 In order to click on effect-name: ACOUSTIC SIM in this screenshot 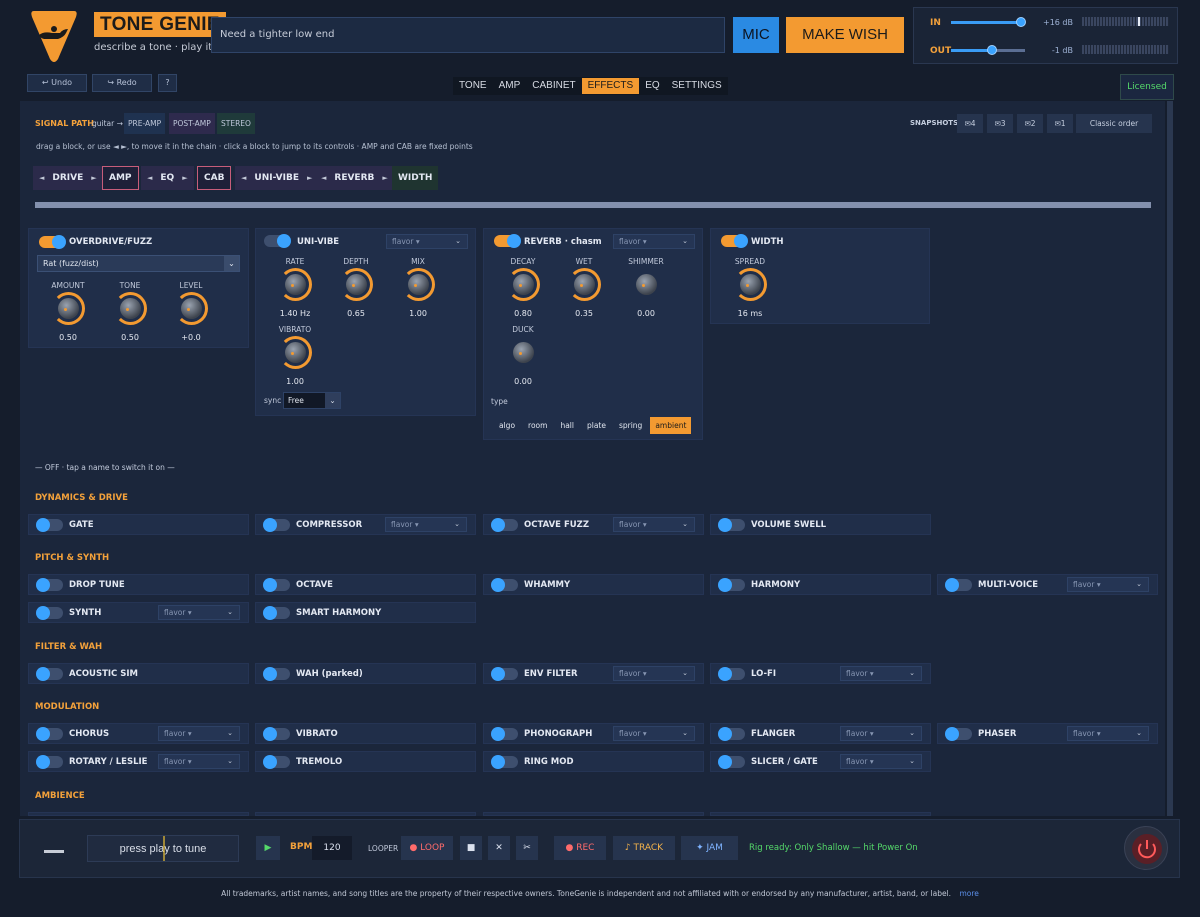, I will do `click(103, 674)`.